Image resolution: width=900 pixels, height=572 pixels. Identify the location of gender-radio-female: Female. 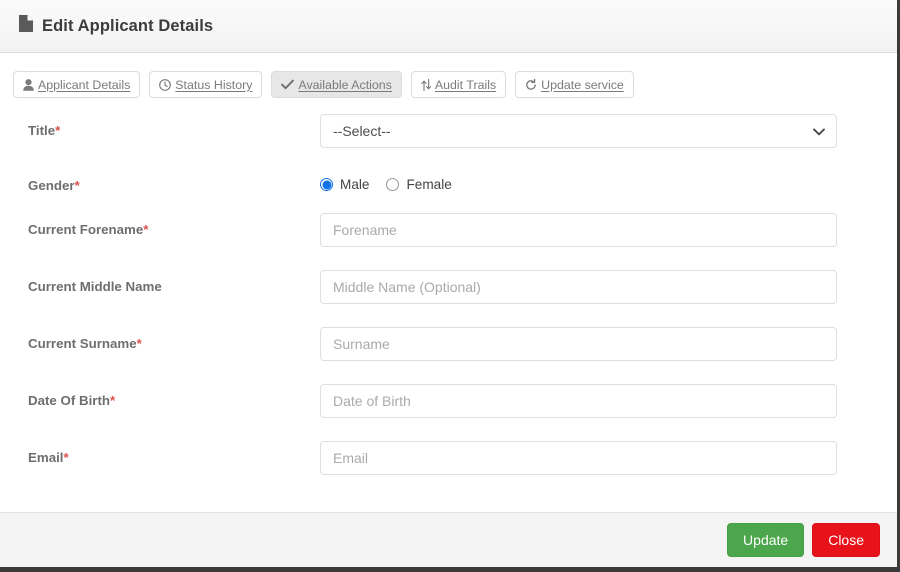
(419, 184).